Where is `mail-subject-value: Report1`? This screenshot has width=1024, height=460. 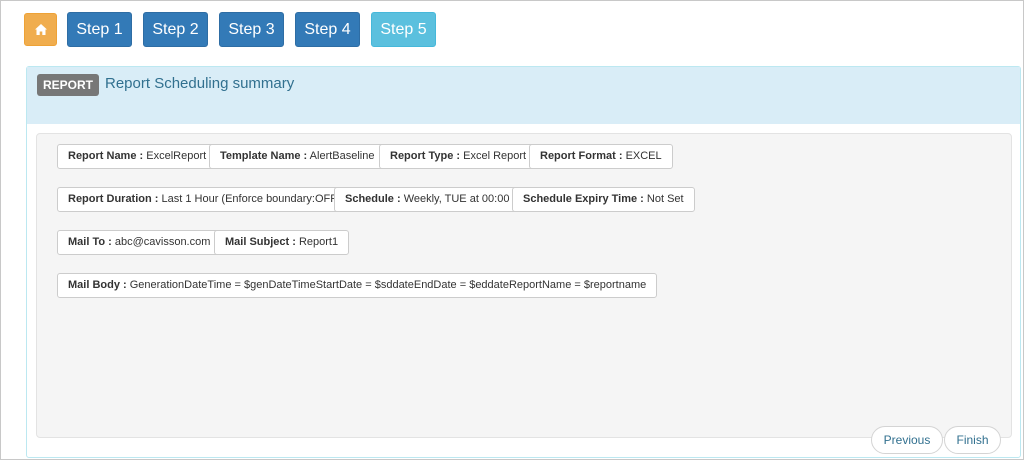
mail-subject-value: Report1 is located at coordinates (318, 242).